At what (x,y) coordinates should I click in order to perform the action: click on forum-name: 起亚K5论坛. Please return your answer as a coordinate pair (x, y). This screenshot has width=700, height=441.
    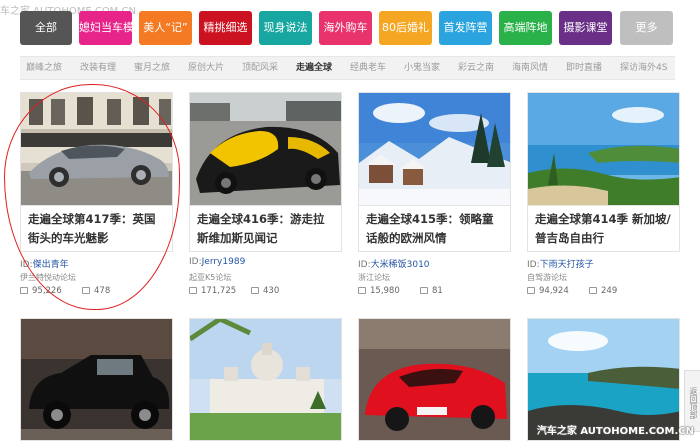
    Looking at the image, I should click on (210, 277).